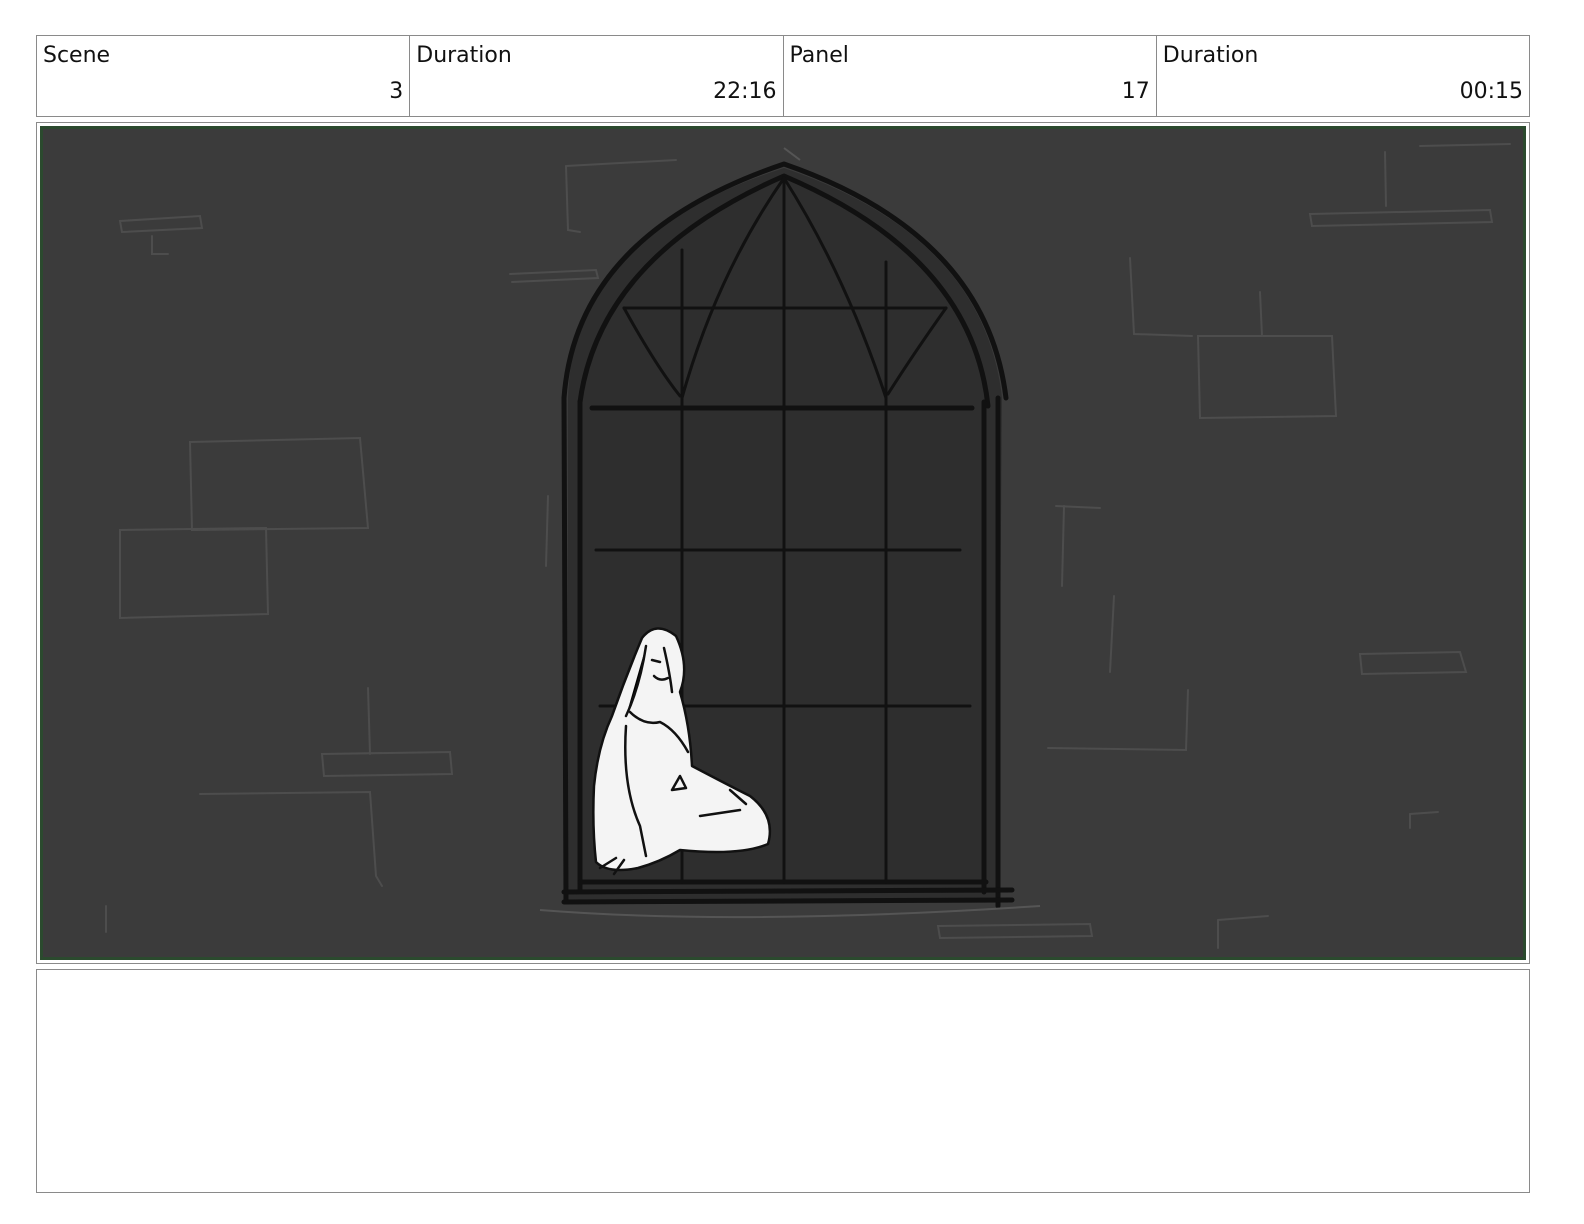  I want to click on panel-cell: Panel 17, so click(970, 76).